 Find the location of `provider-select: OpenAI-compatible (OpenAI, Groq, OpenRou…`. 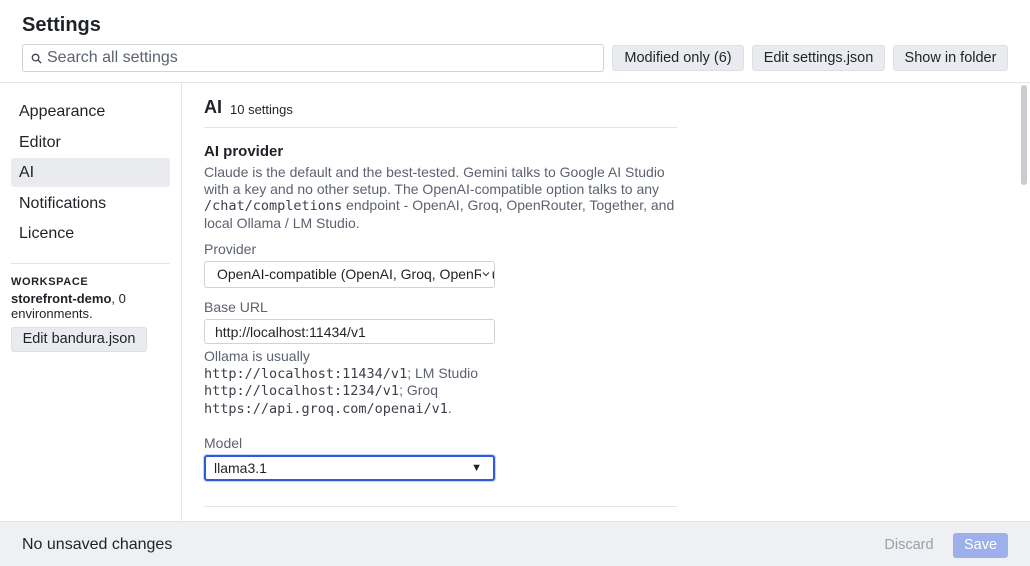

provider-select: OpenAI-compatible (OpenAI, Groq, OpenRou… is located at coordinates (349, 274).